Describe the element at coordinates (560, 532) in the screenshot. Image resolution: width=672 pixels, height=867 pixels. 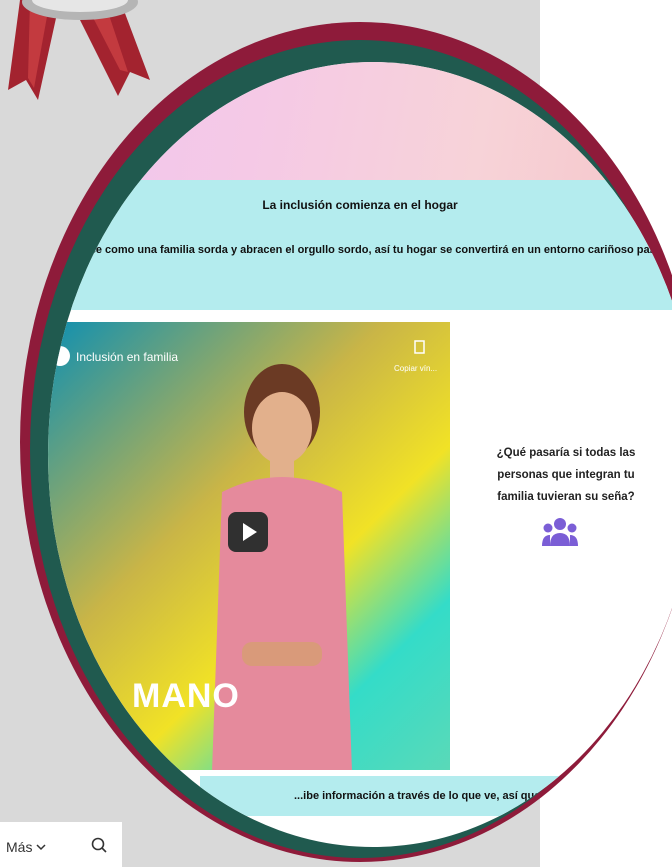
I see `users-icon` at that location.